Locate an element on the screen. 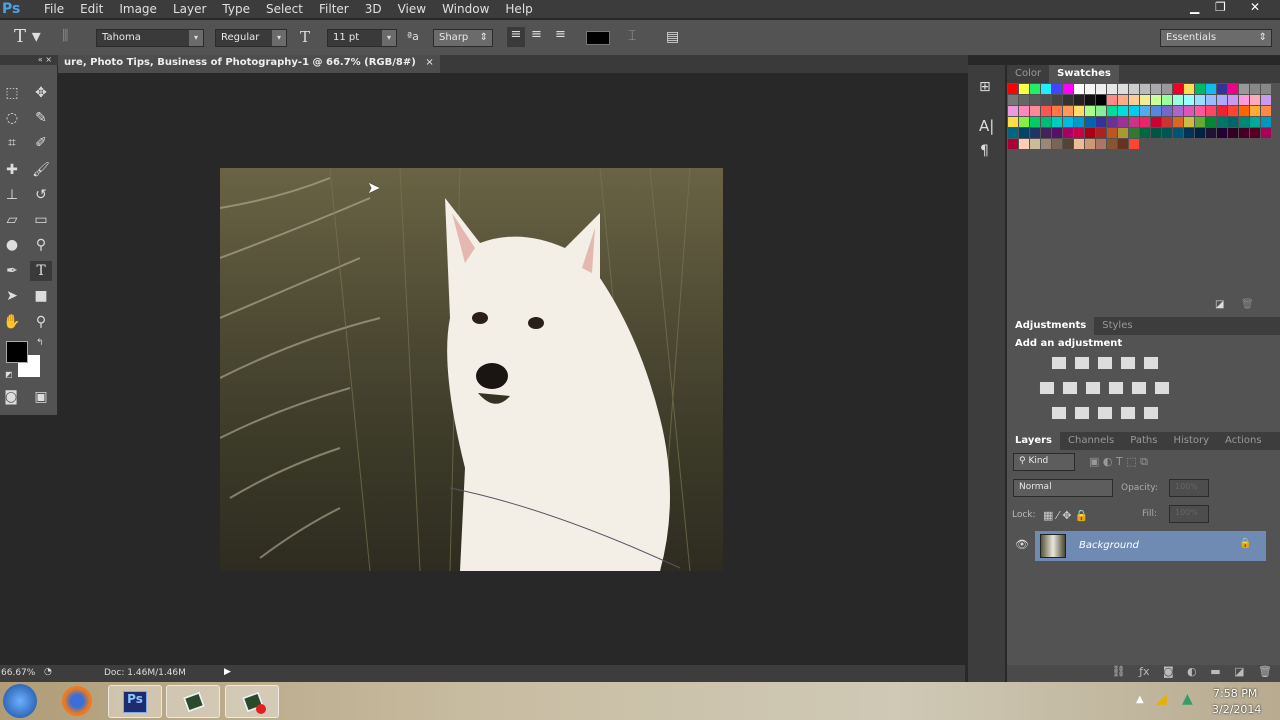  menu-window: Window is located at coordinates (465, 9).